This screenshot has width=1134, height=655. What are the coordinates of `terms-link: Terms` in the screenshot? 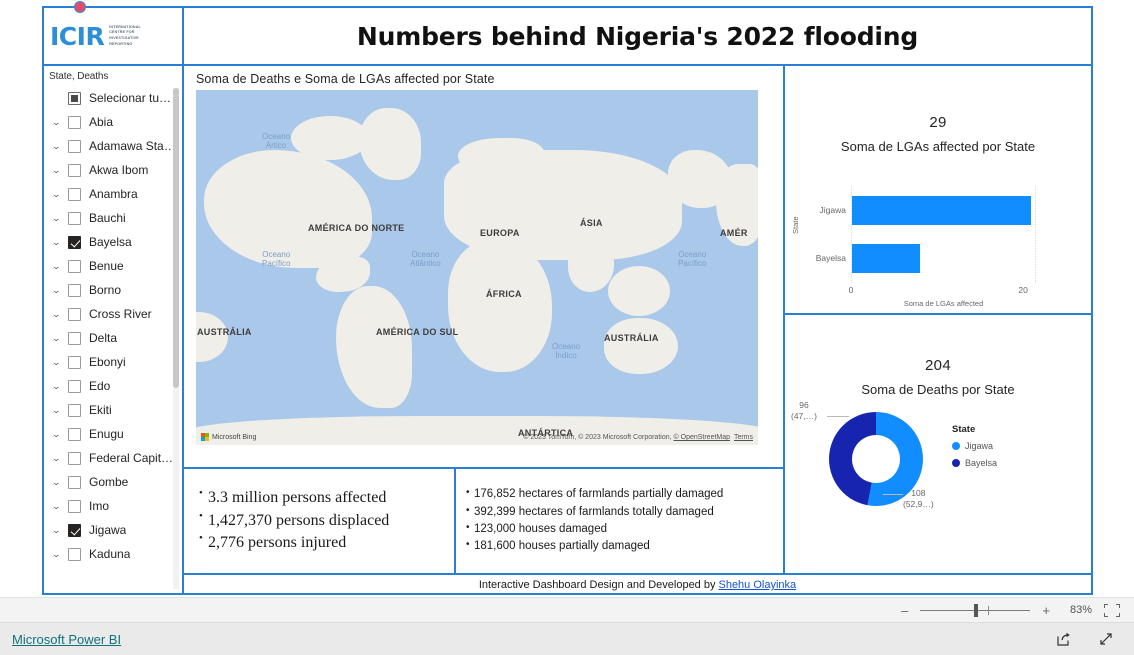 It's located at (743, 437).